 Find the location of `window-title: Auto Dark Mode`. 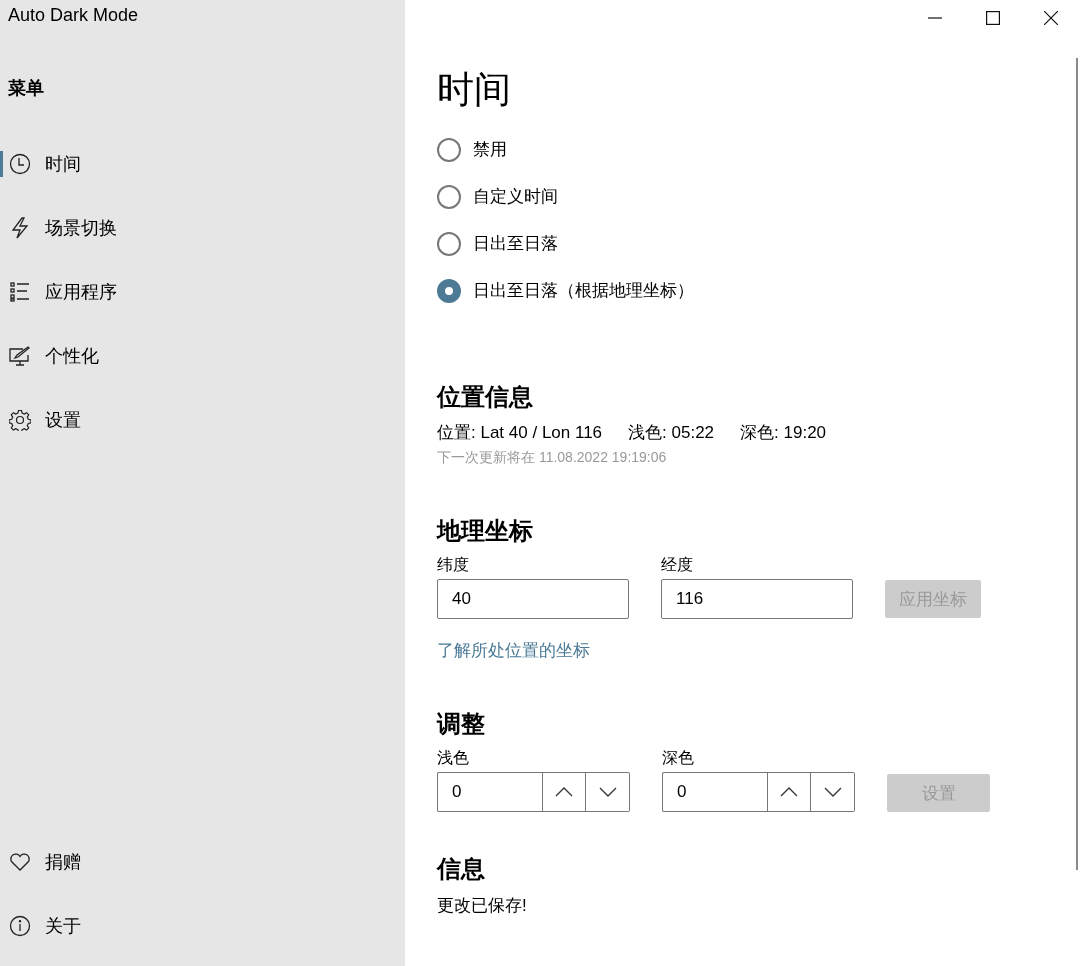

window-title: Auto Dark Mode is located at coordinates (73, 15).